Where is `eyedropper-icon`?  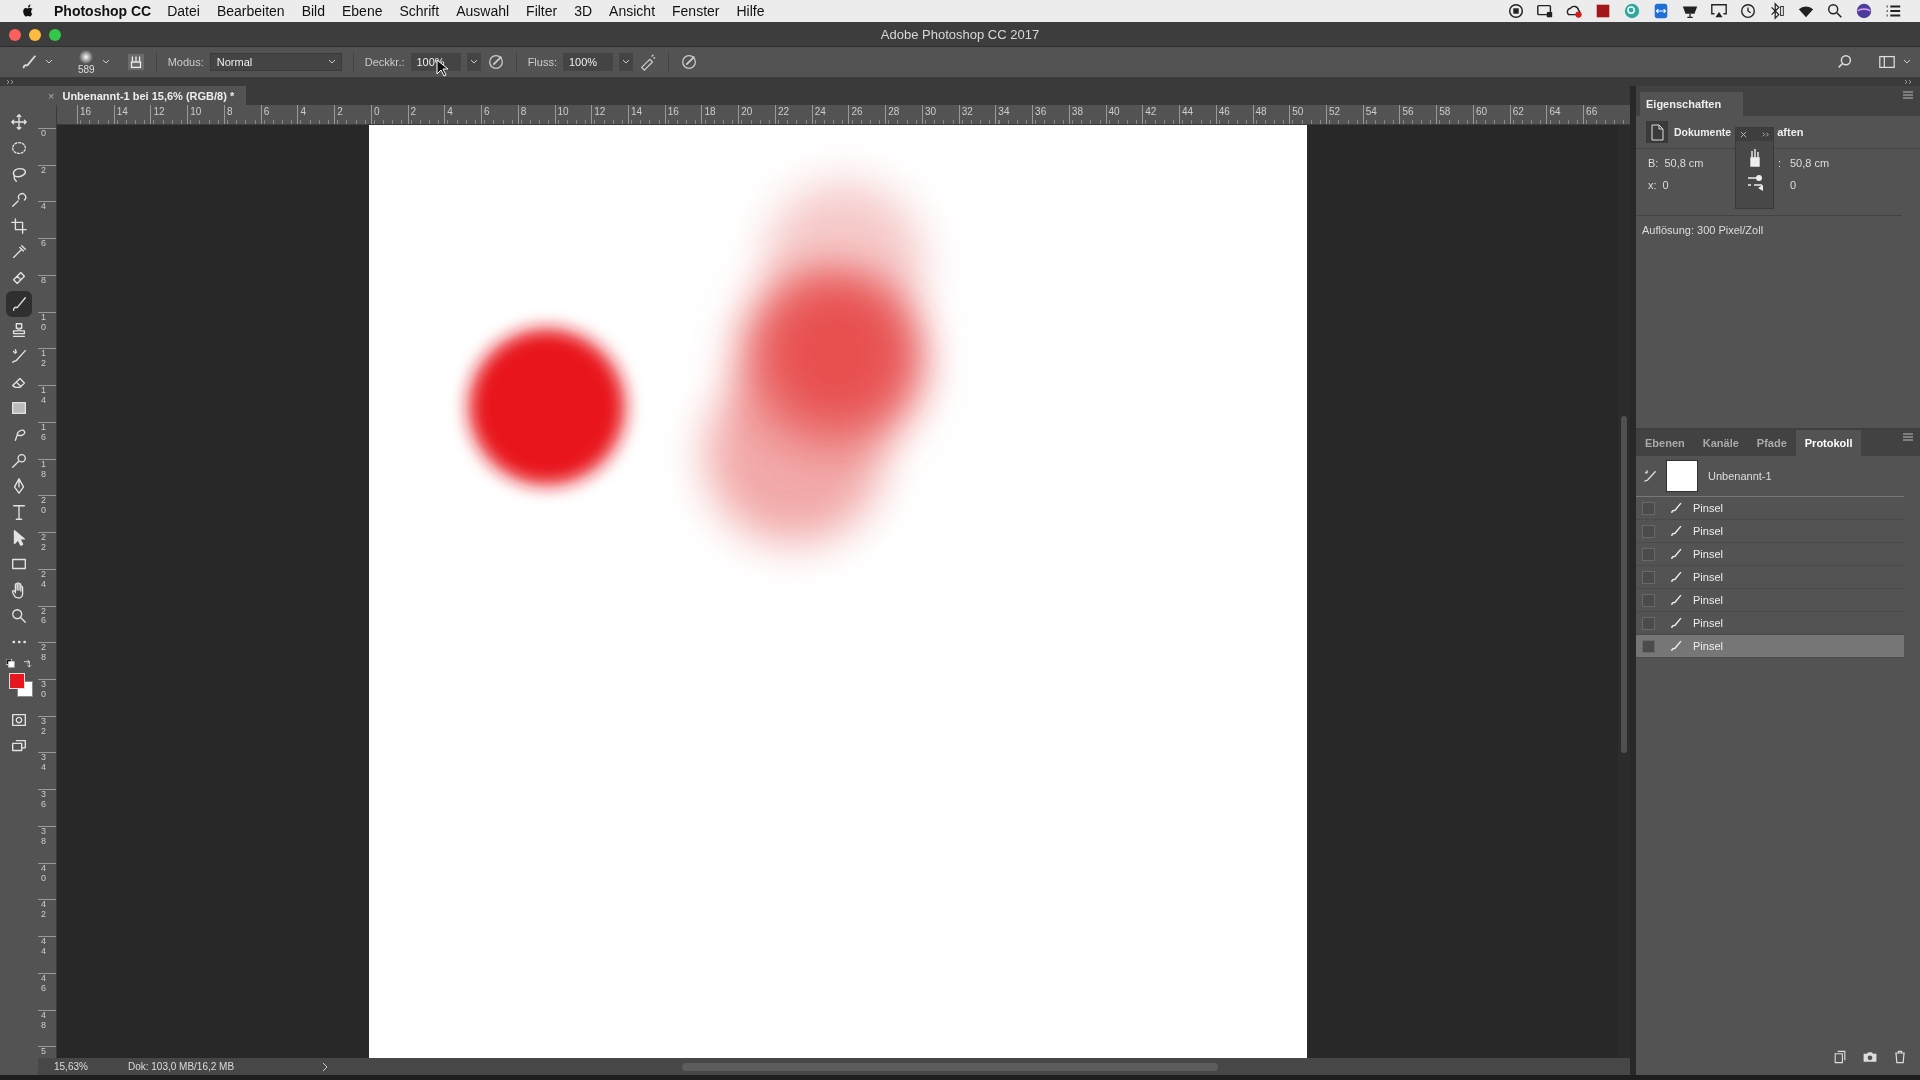 eyedropper-icon is located at coordinates (19, 252).